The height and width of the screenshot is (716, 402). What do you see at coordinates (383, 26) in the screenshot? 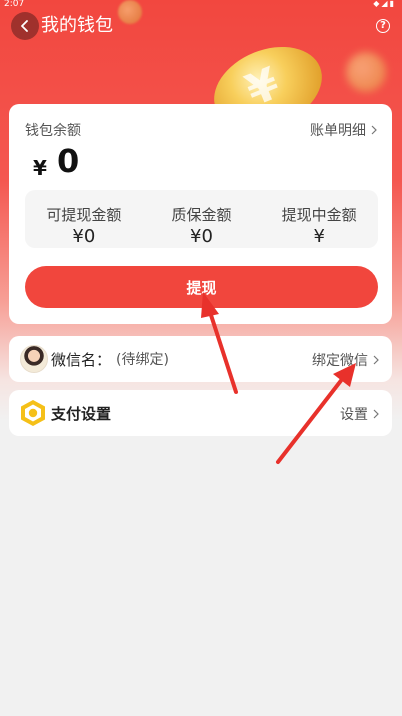
I see `question-circle-icon: ?` at bounding box center [383, 26].